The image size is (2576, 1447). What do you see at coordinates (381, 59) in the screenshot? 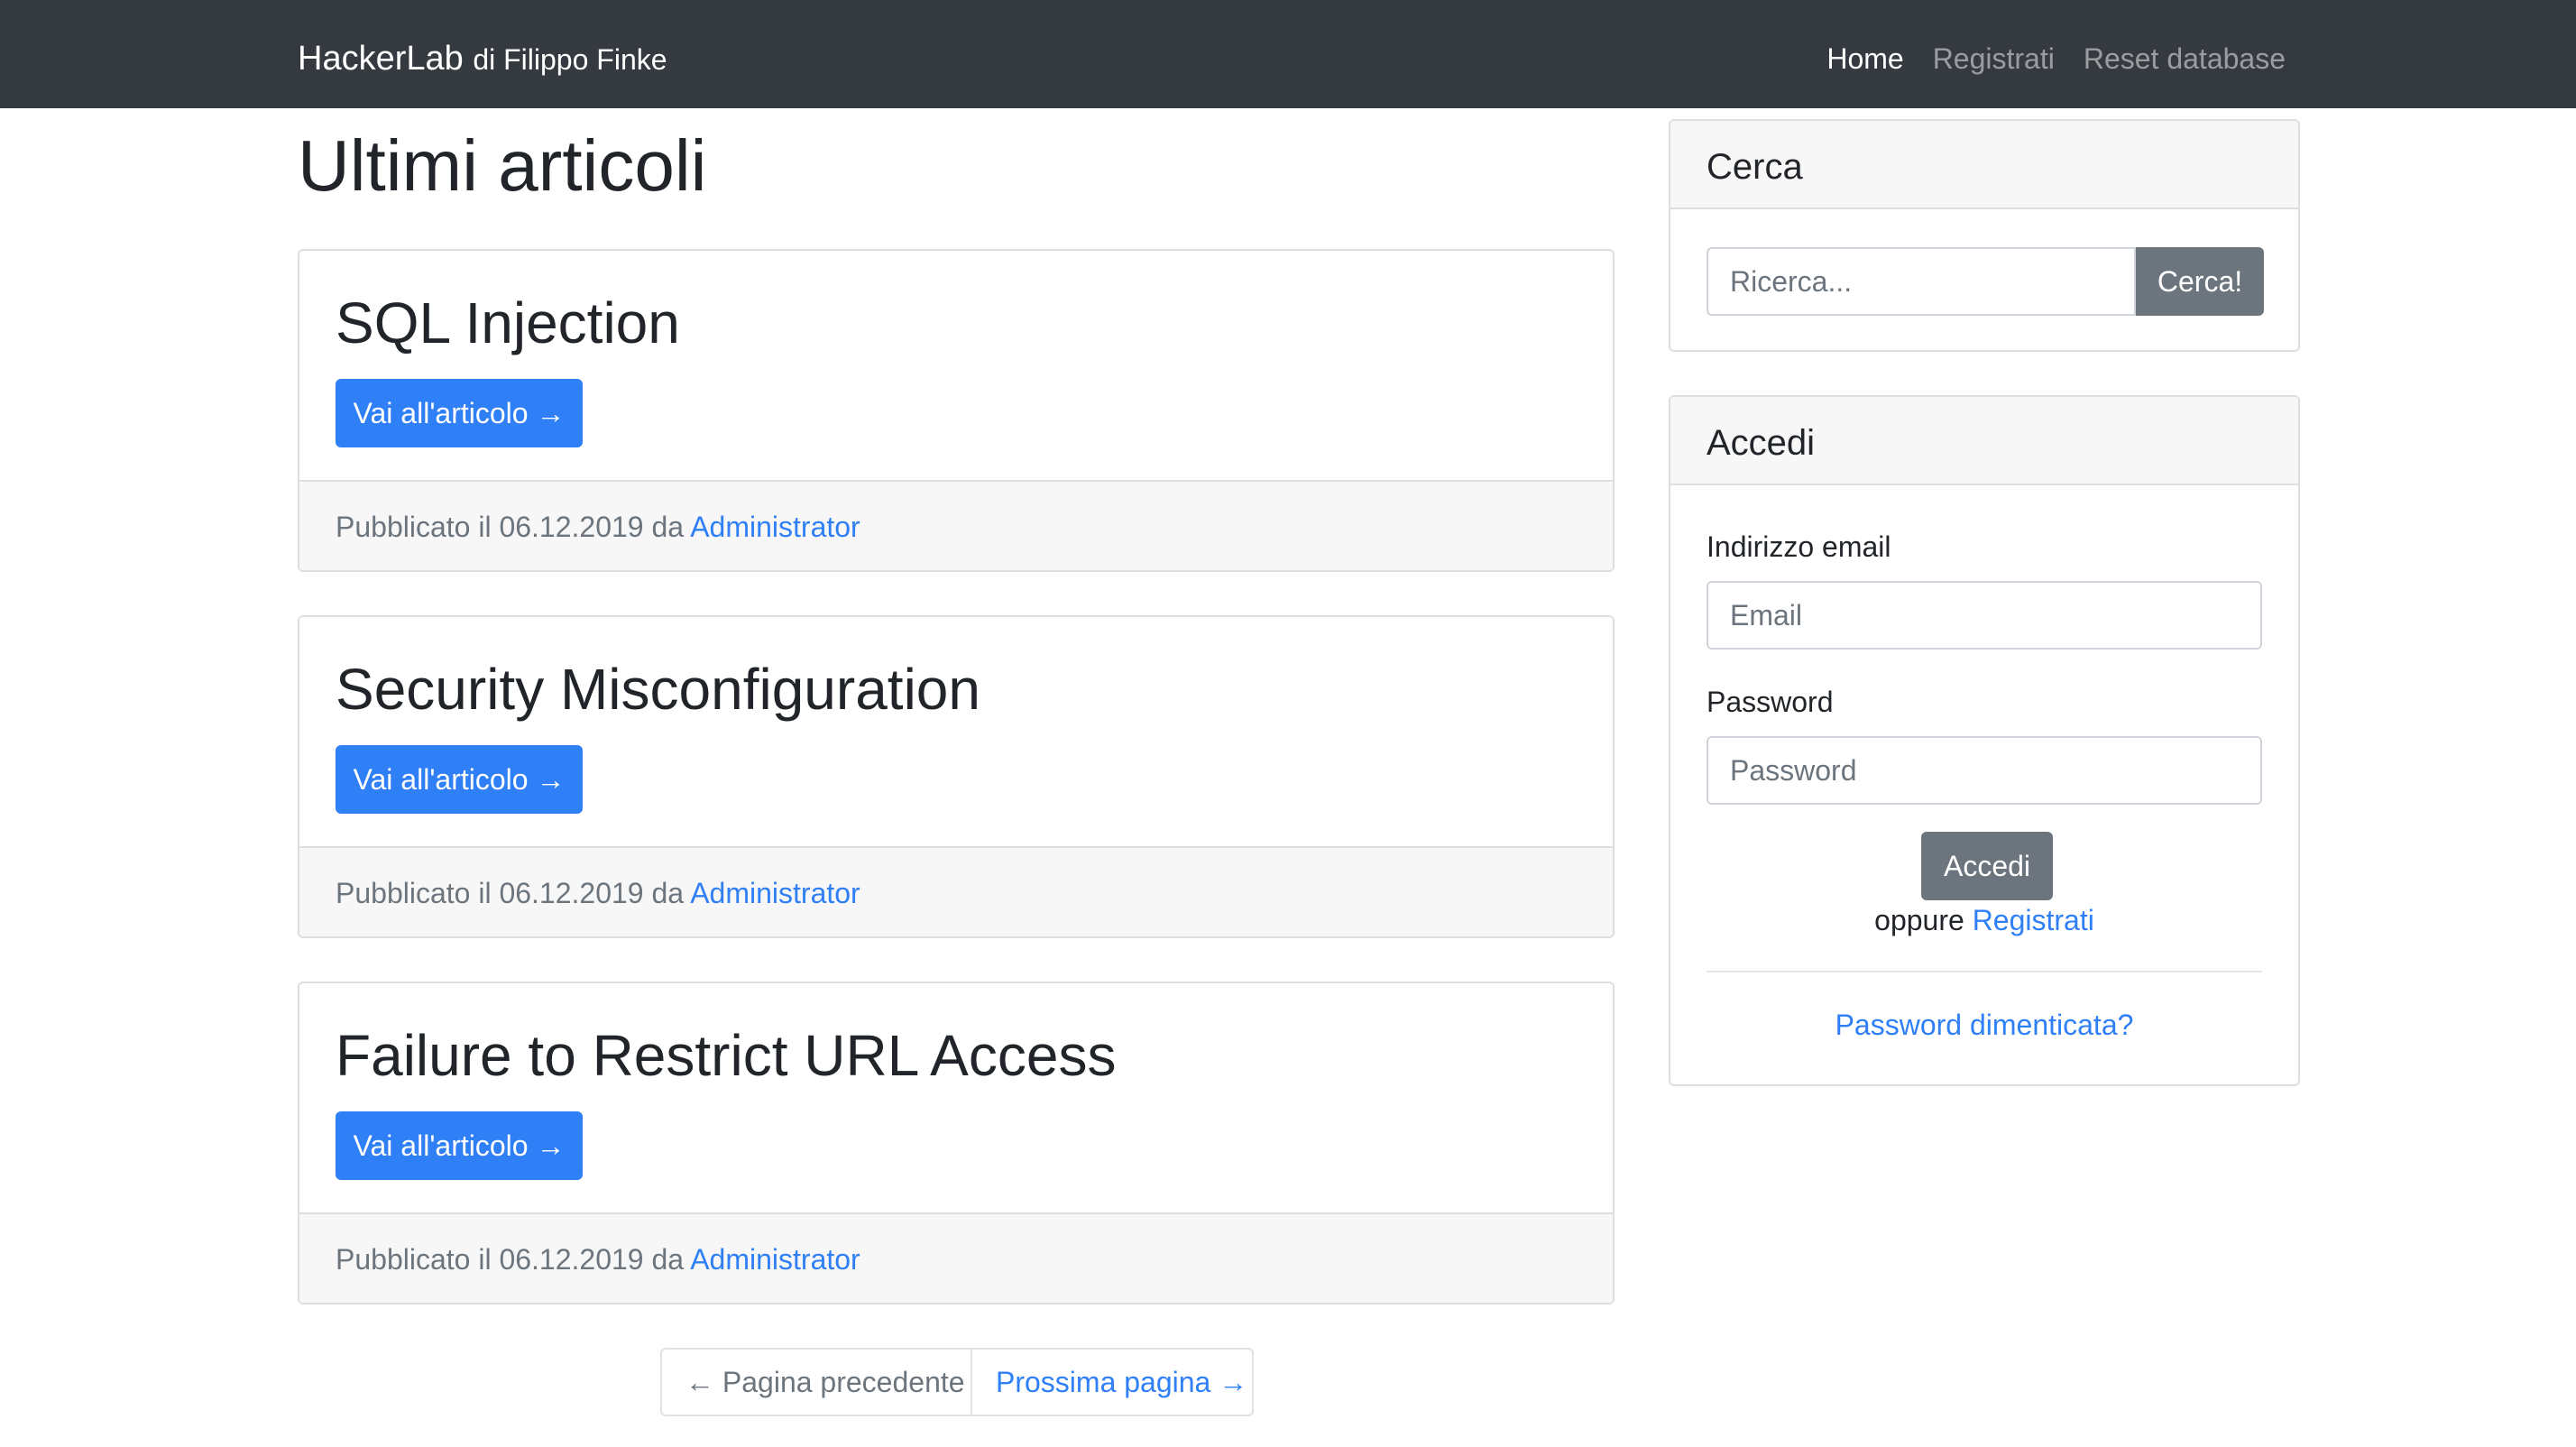
I see `brand-name: HackerLab` at bounding box center [381, 59].